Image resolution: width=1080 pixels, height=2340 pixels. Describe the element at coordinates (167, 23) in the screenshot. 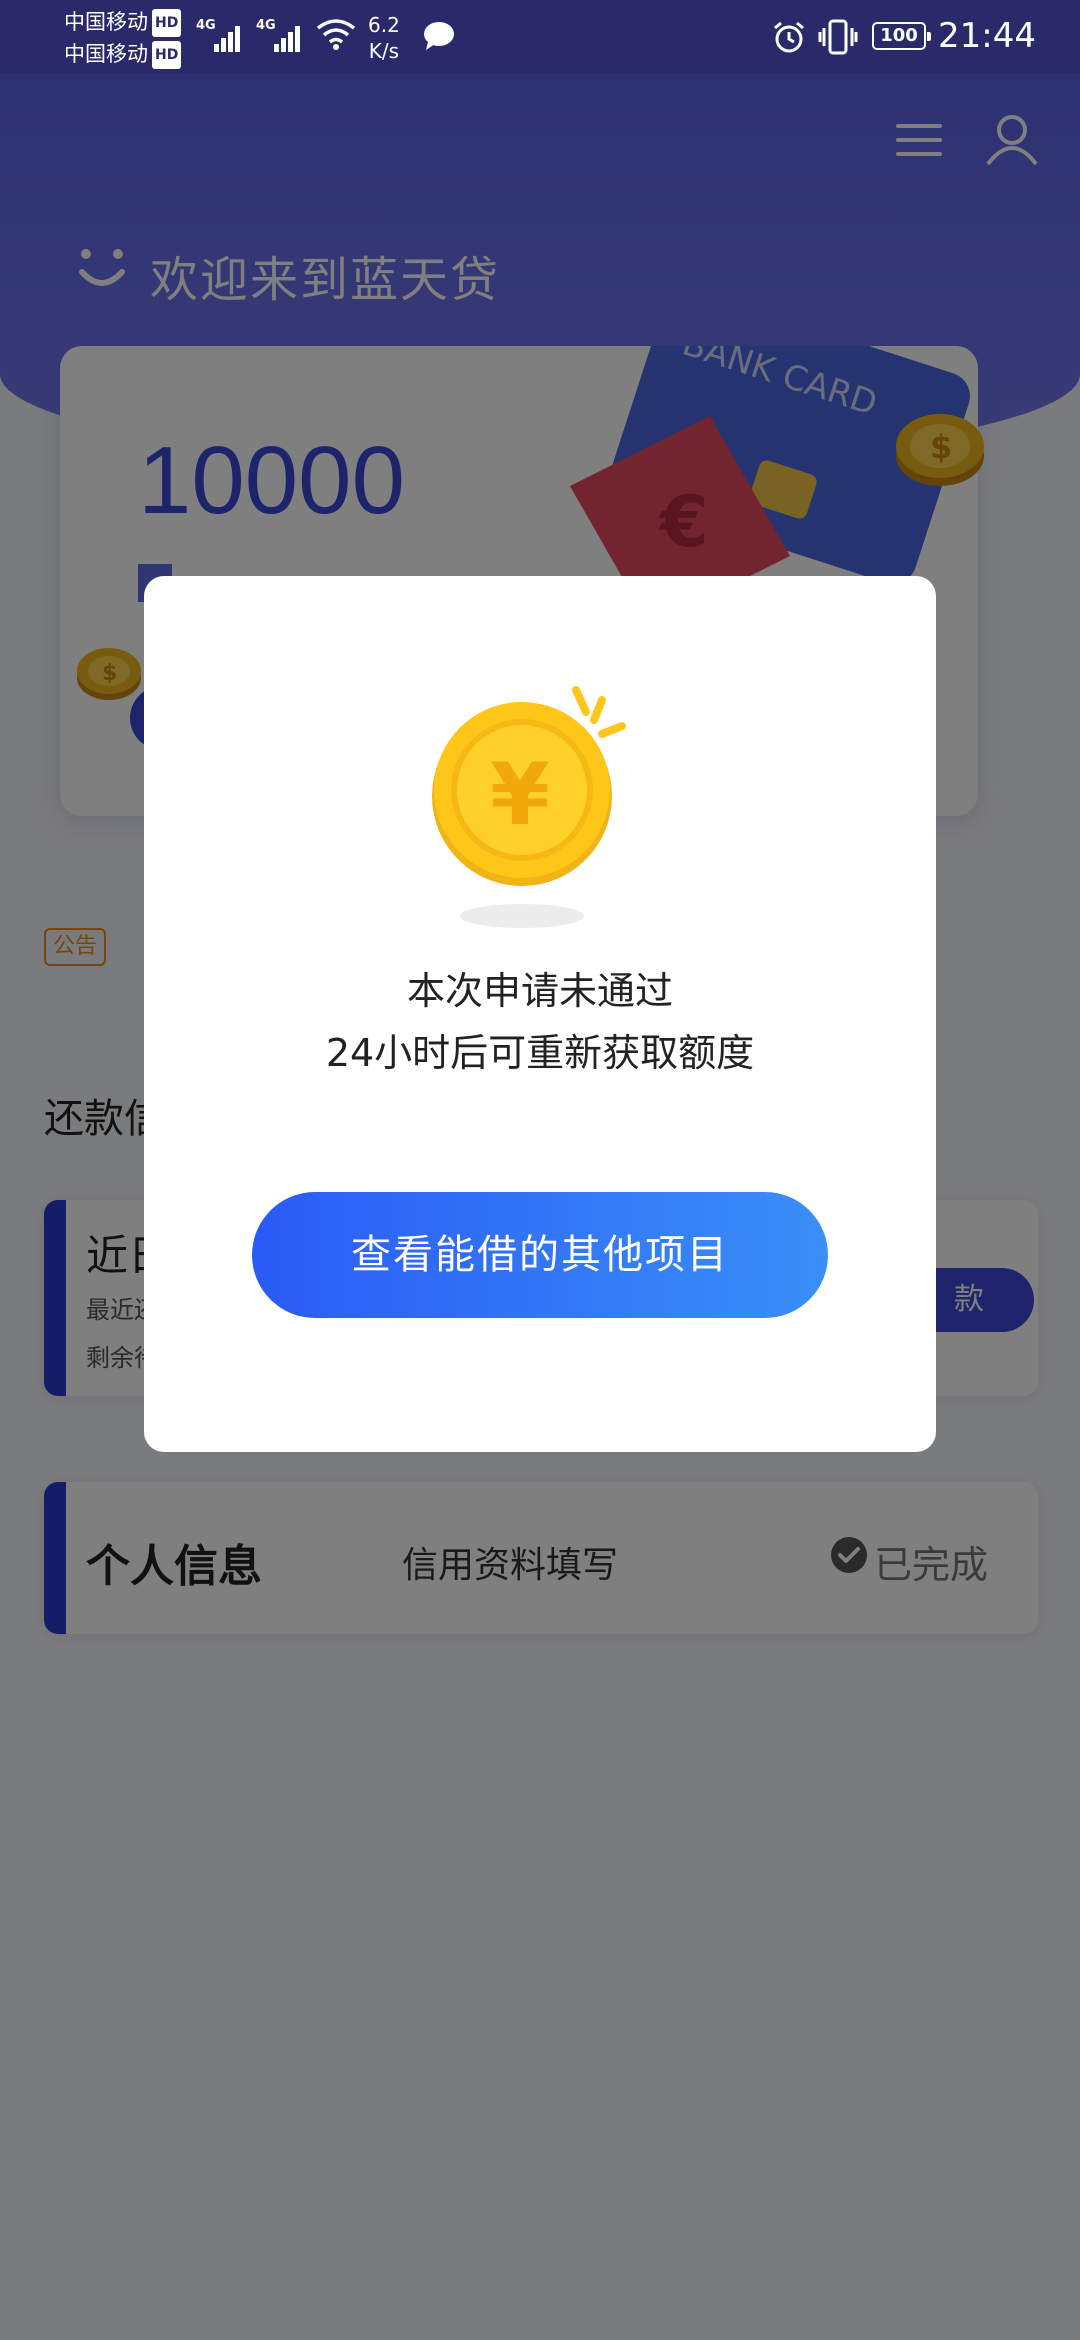

I see `hd-badge-1: HD` at that location.